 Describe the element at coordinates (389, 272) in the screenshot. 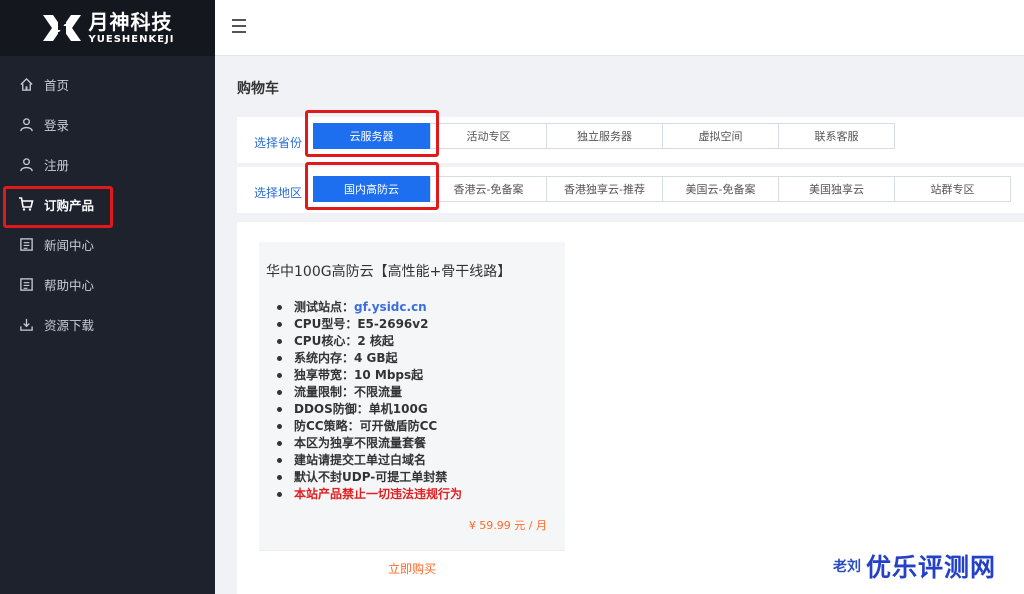

I see `product-title: 华中100G高防云【高性能+骨干线路】` at that location.